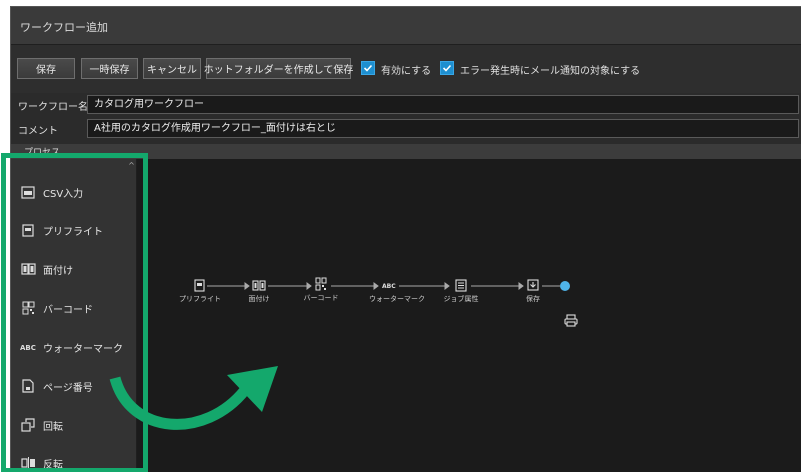  What do you see at coordinates (28, 463) in the screenshot?
I see `flip-icon` at bounding box center [28, 463].